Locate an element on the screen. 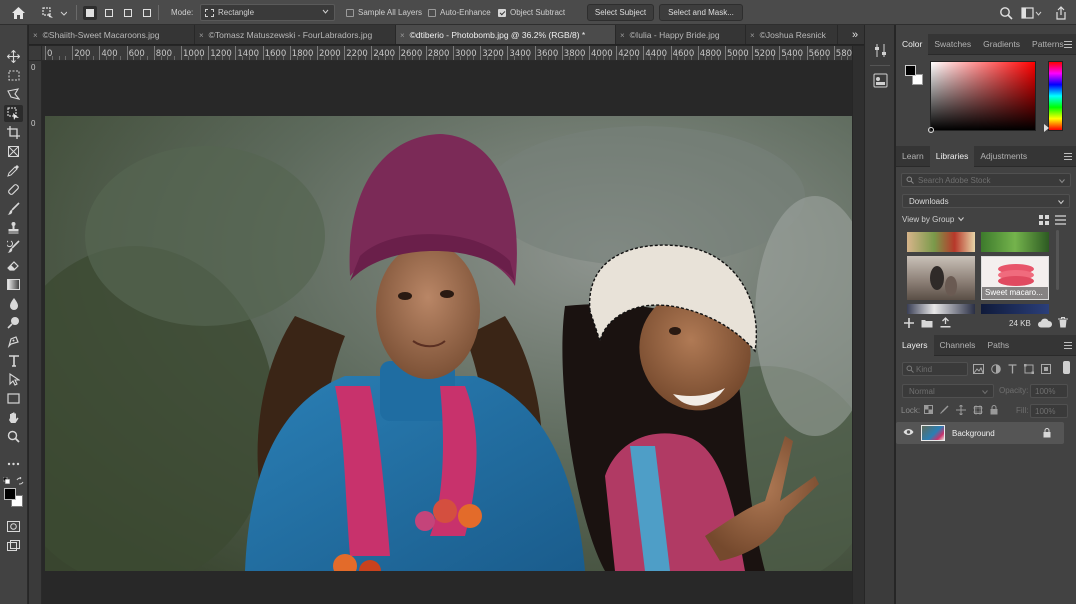 This screenshot has height=604, width=1076. foreground-color-swatch is located at coordinates (10, 494).